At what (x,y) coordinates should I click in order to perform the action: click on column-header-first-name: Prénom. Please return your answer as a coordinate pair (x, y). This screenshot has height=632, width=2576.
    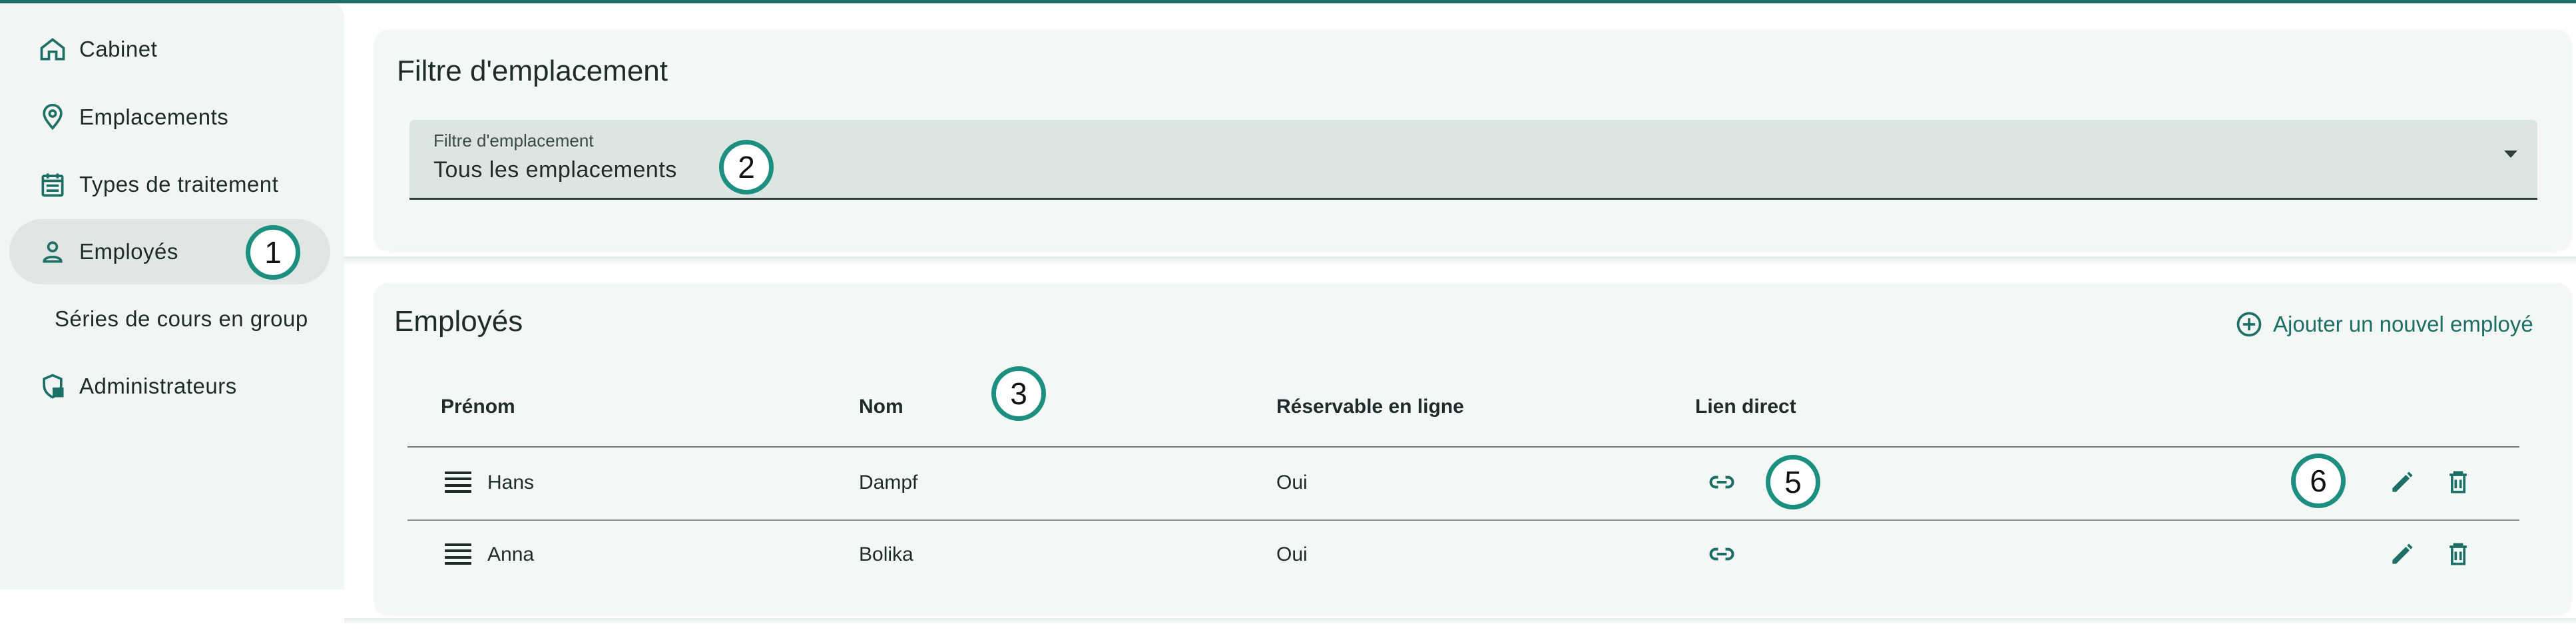
    Looking at the image, I should click on (478, 407).